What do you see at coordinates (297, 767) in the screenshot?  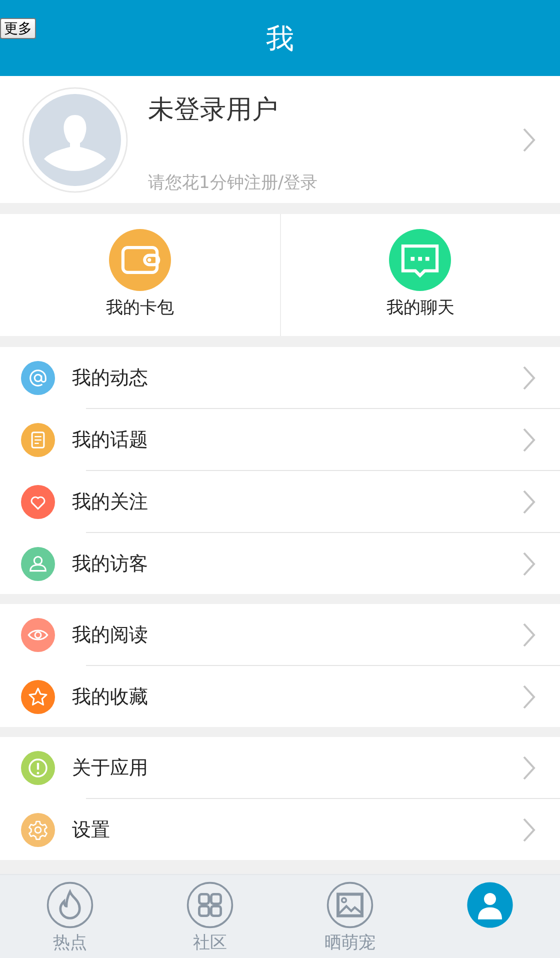 I see `menu-item: 关于应用` at bounding box center [297, 767].